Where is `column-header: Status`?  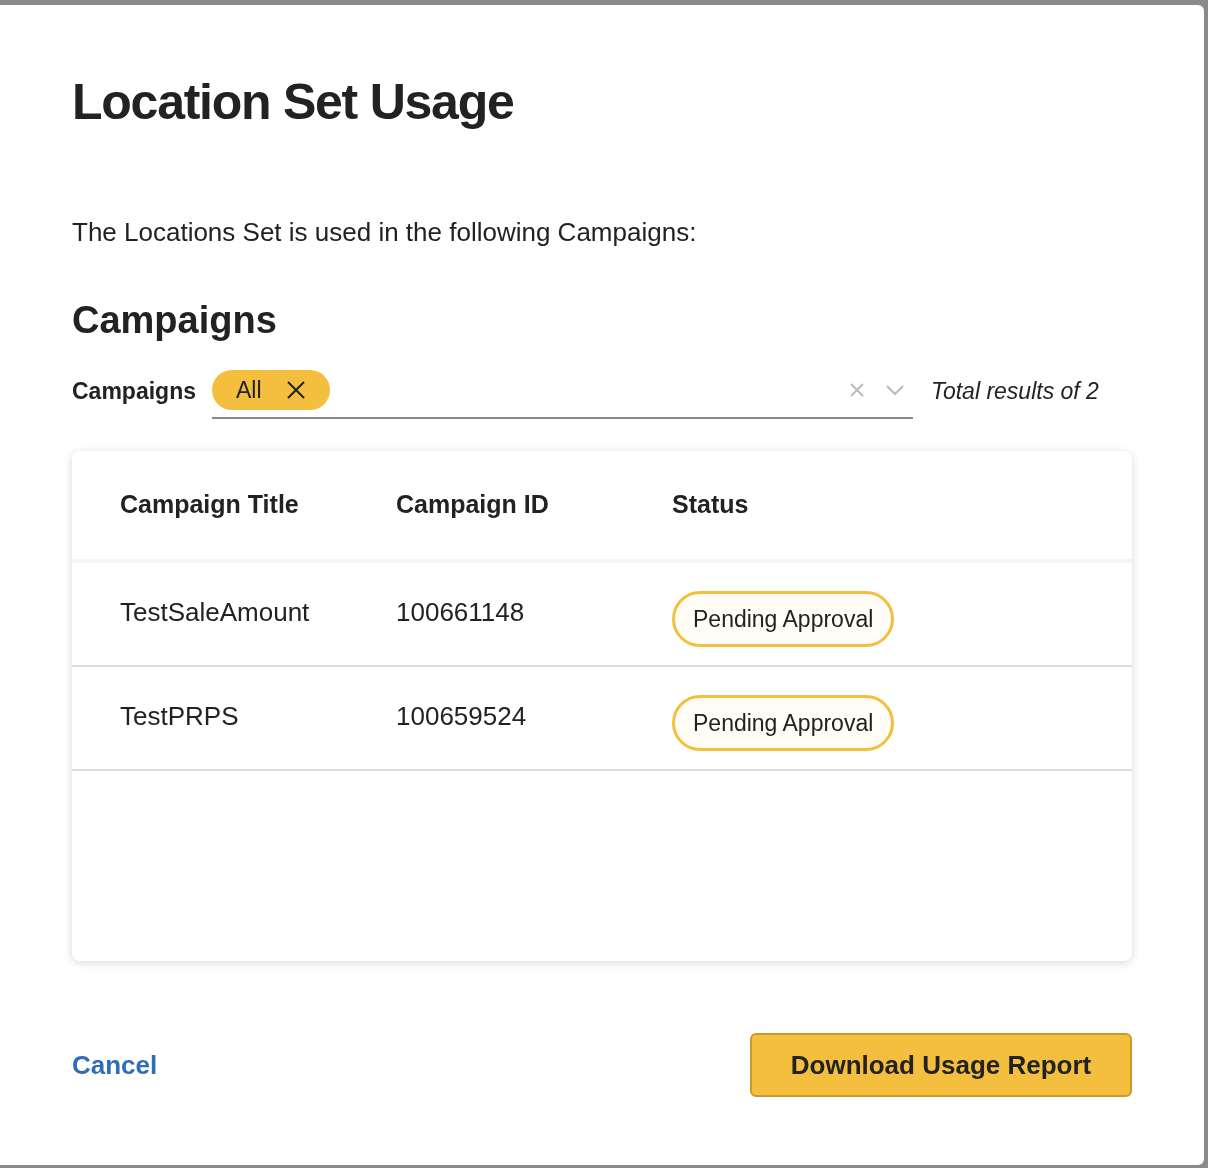
column-header: Status is located at coordinates (710, 505).